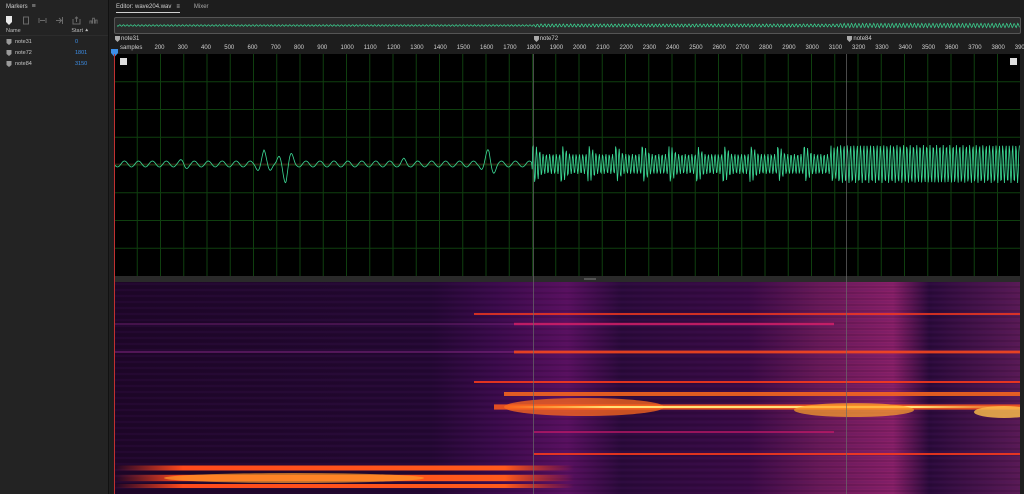 The height and width of the screenshot is (494, 1024). I want to click on ruler-tick-label: 300, so click(182, 48).